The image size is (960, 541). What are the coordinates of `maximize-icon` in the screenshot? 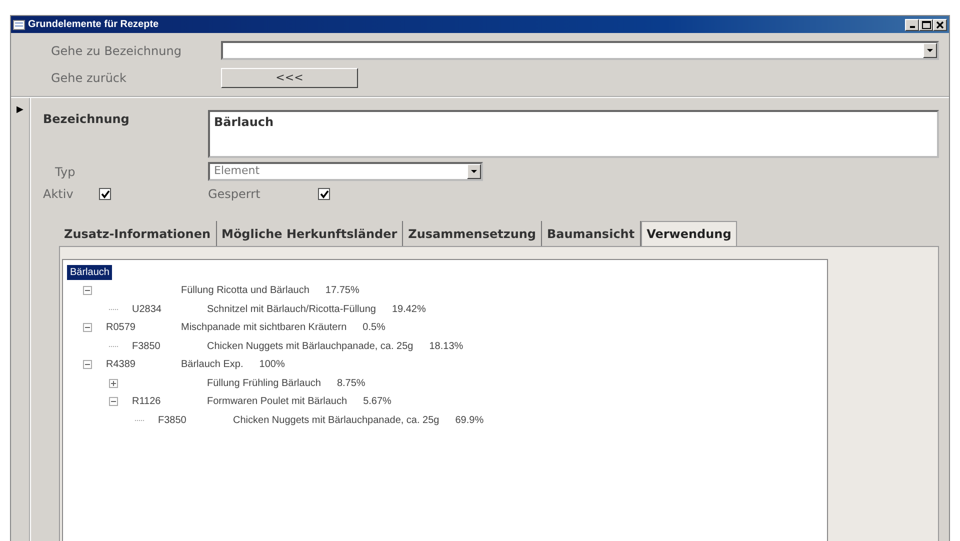 It's located at (926, 24).